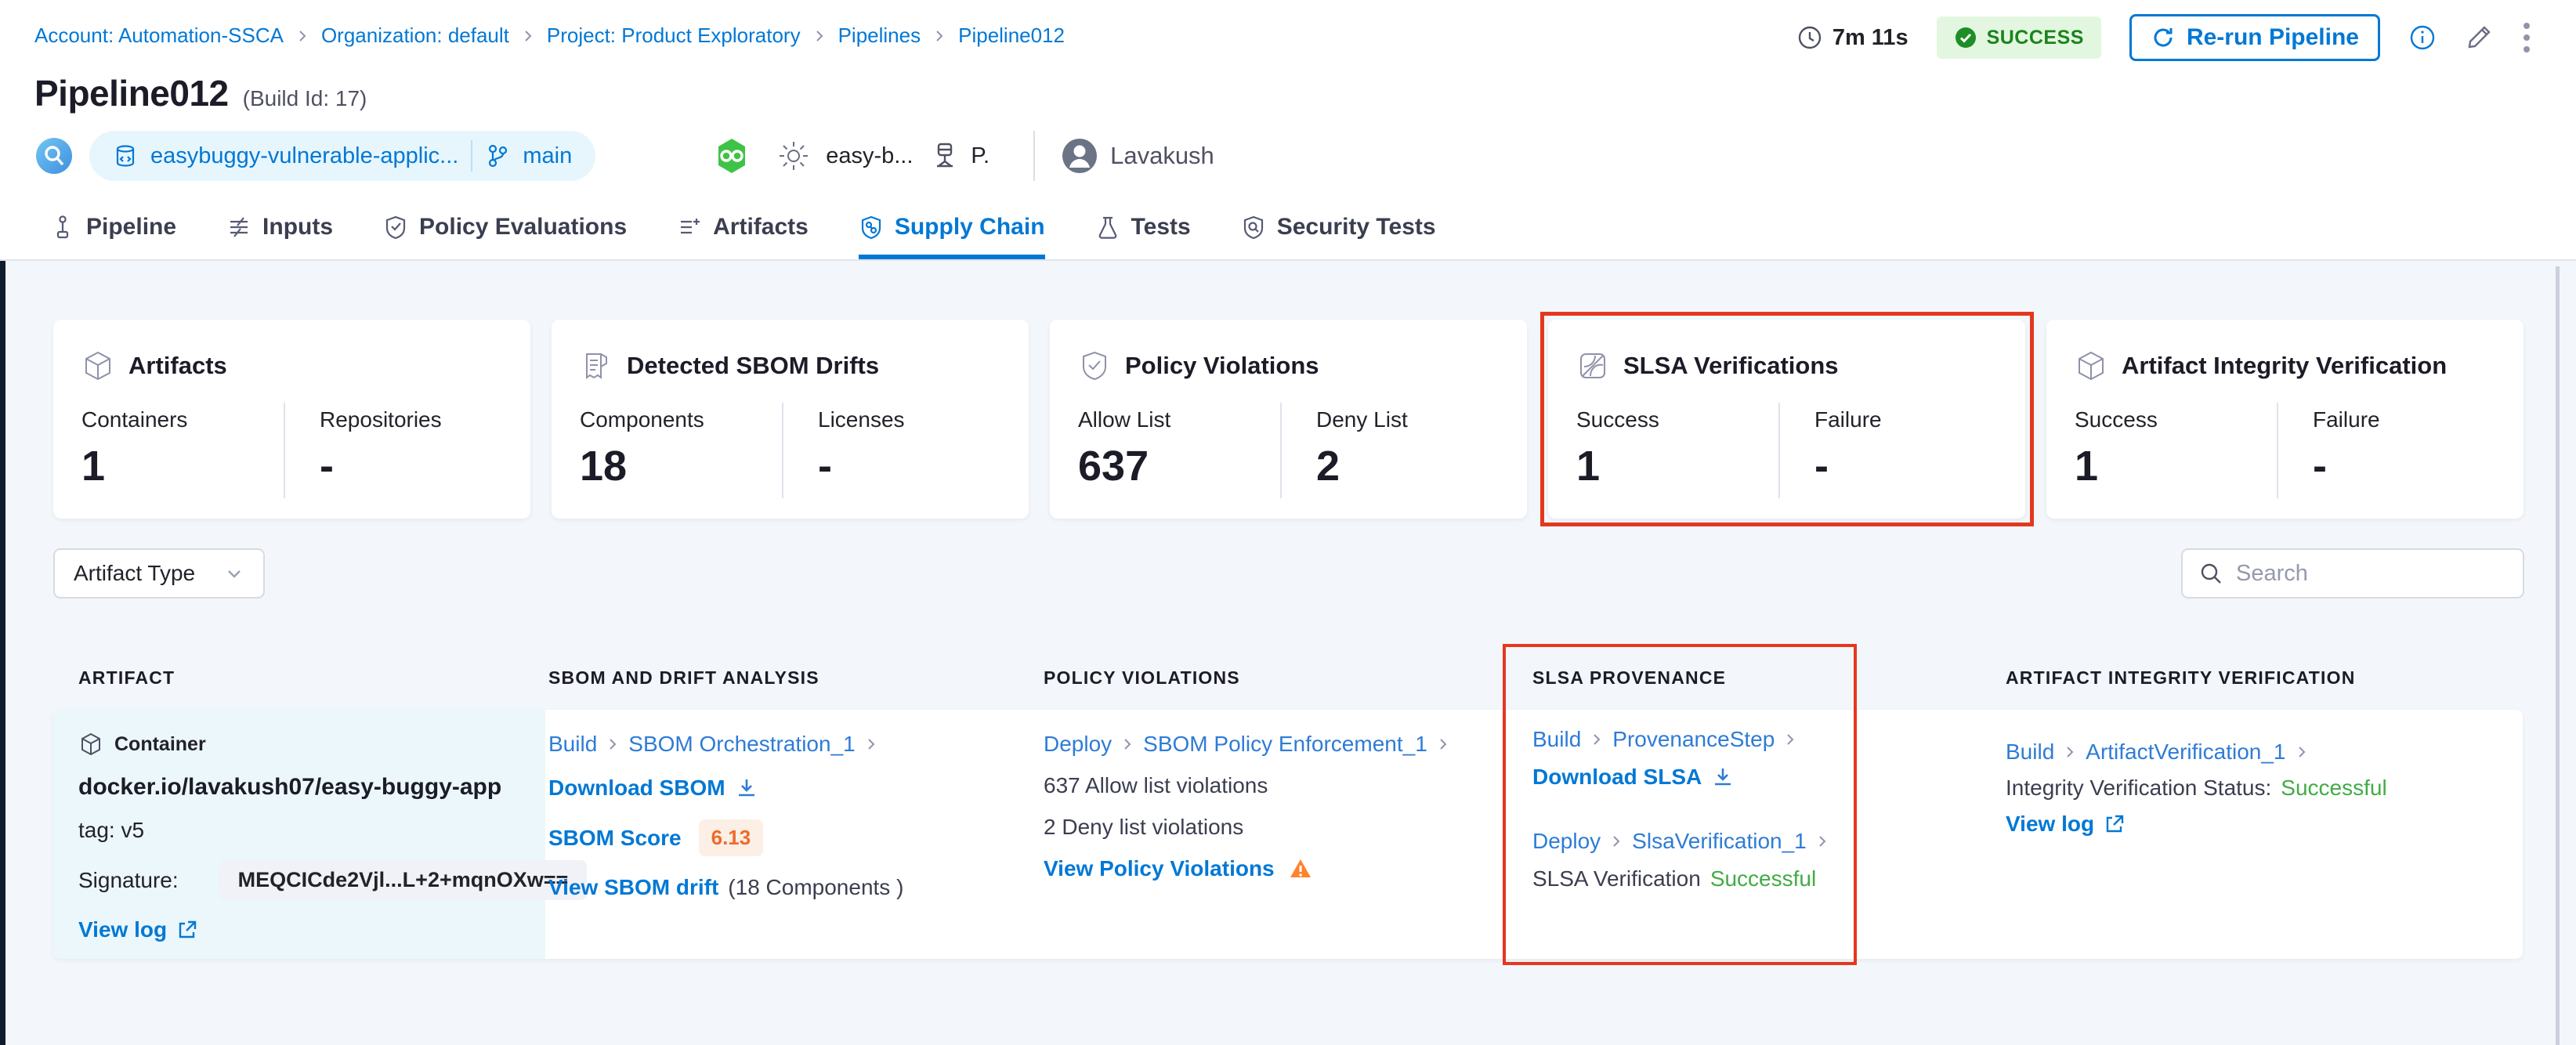 The height and width of the screenshot is (1045, 2576). Describe the element at coordinates (684, 677) in the screenshot. I see `col-header-sbom: SBOM AND DRIFT ANALYSIS` at that location.